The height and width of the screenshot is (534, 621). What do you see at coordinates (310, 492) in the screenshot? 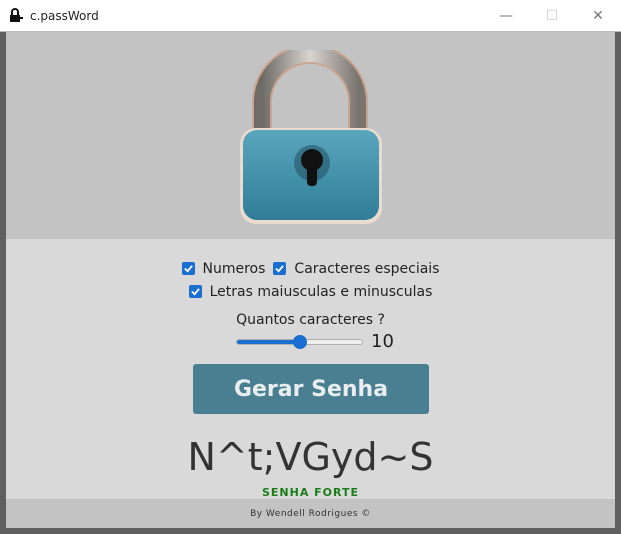
I see `strength-indicator: SENHA FORTE` at bounding box center [310, 492].